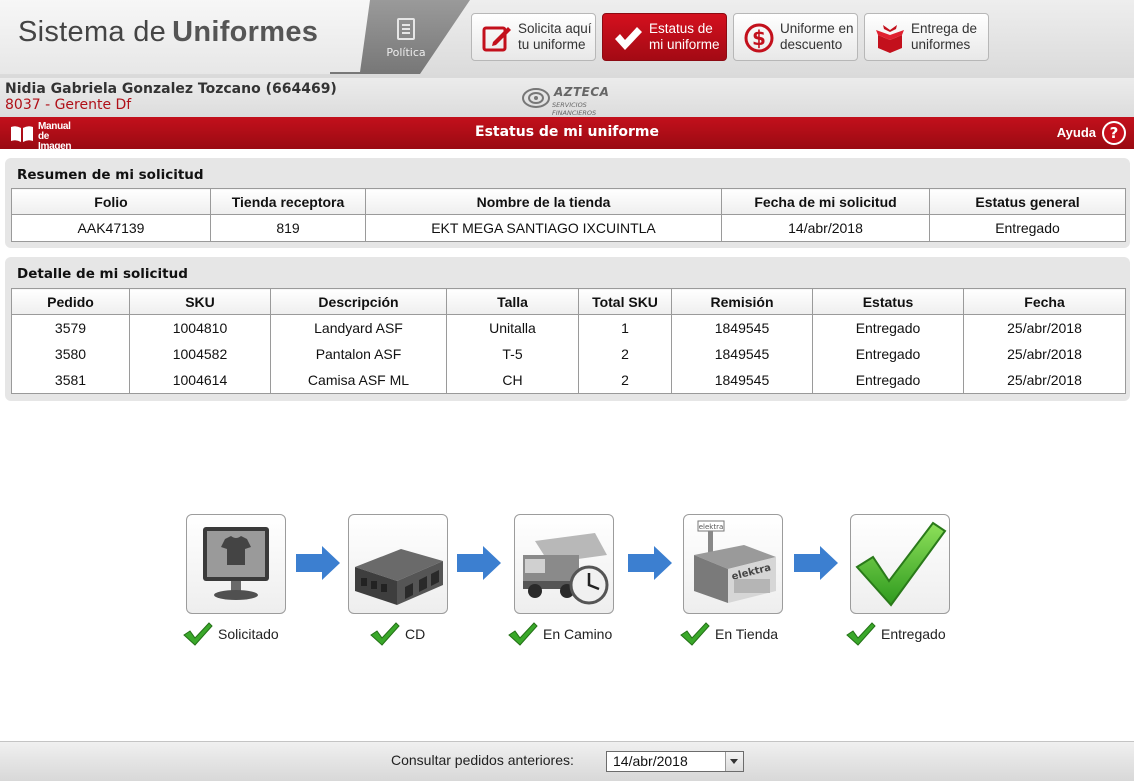 This screenshot has width=1134, height=781. What do you see at coordinates (288, 201) in the screenshot?
I see `summary-header-cell: Tienda receptora` at bounding box center [288, 201].